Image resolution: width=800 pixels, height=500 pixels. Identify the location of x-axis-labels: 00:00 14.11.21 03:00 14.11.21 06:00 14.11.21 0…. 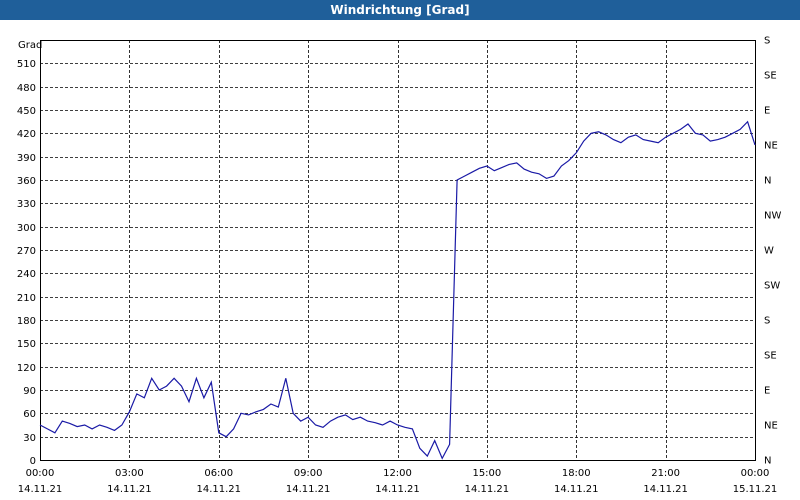
(398, 481).